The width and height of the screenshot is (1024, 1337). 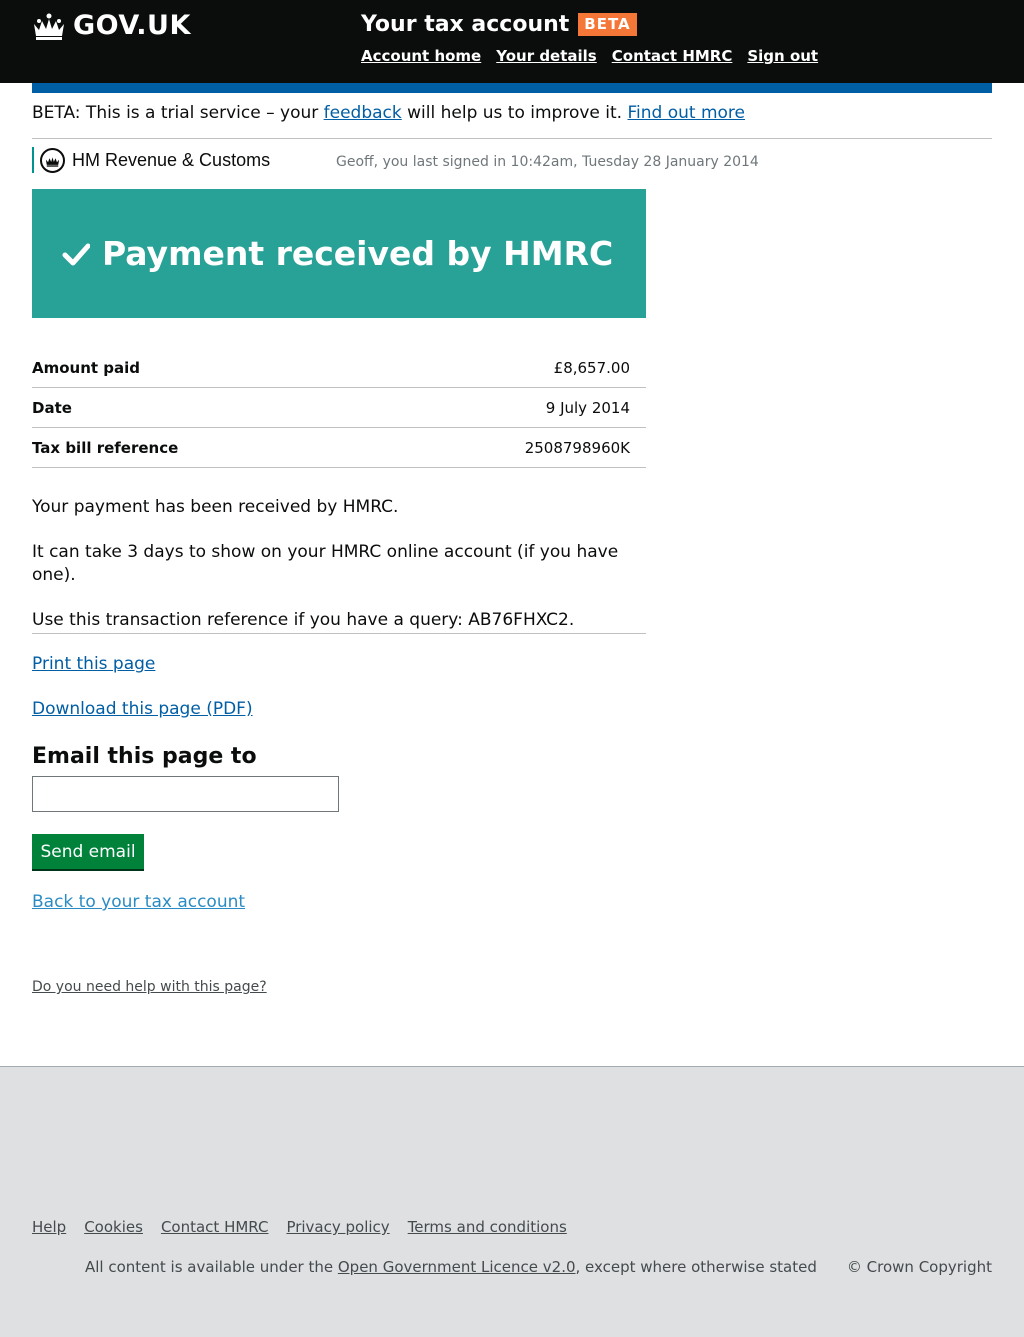 What do you see at coordinates (607, 24) in the screenshot?
I see `beta-tag: BETA` at bounding box center [607, 24].